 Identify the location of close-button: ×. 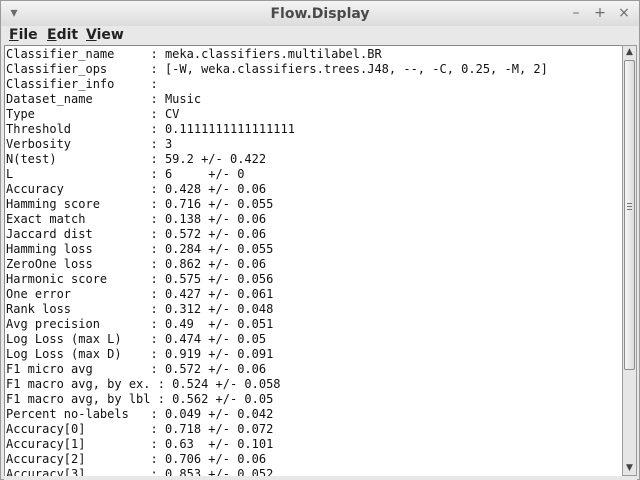
(624, 13).